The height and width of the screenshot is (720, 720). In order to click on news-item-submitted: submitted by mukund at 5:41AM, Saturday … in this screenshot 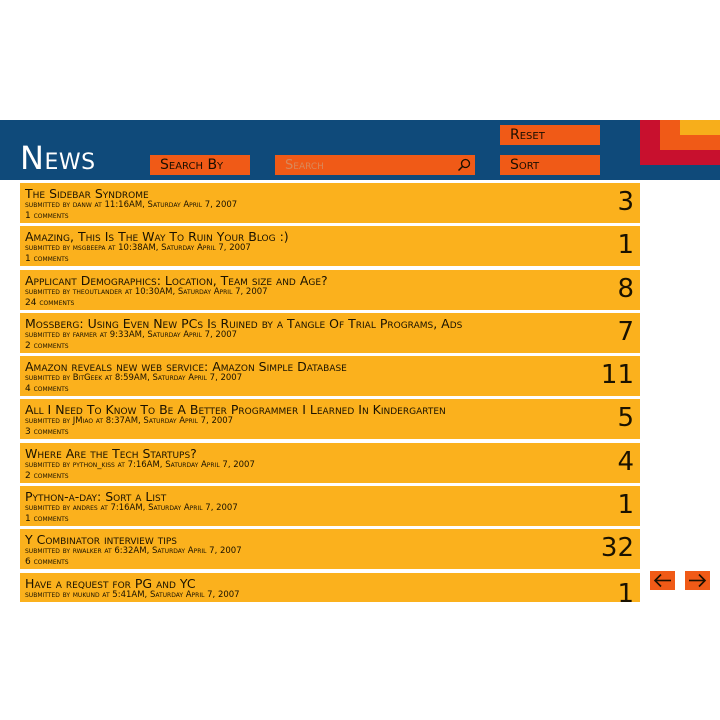, I will do `click(132, 594)`.